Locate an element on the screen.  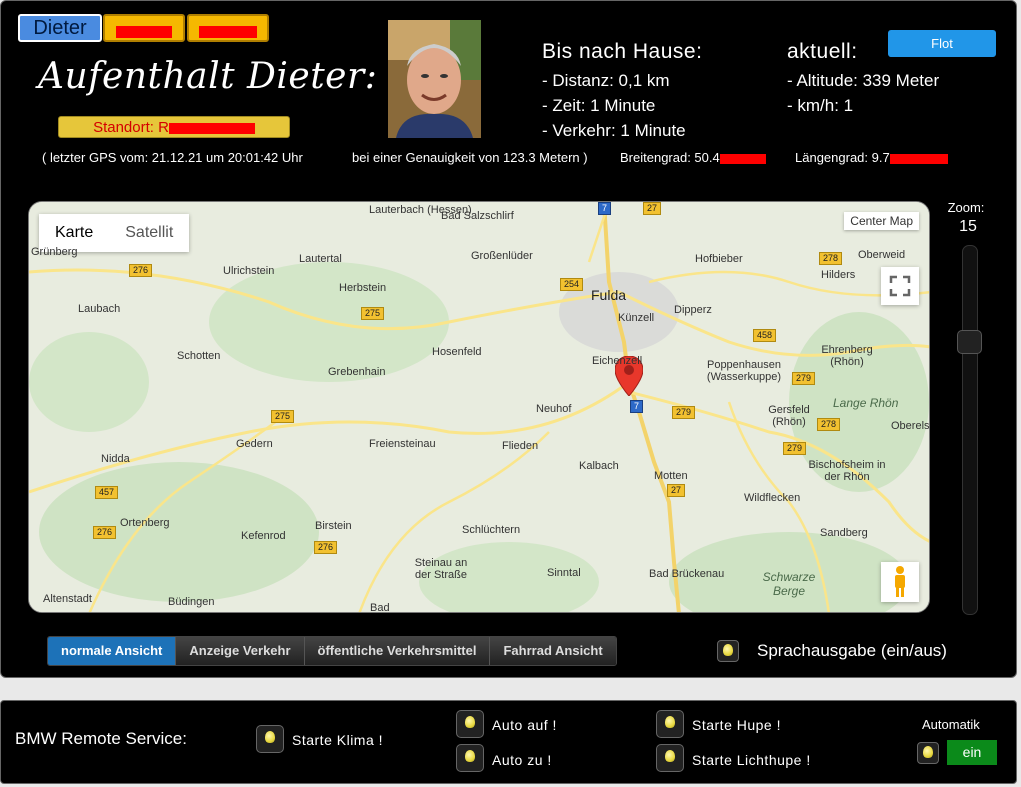
hupe-bulb-icon is located at coordinates (670, 724).